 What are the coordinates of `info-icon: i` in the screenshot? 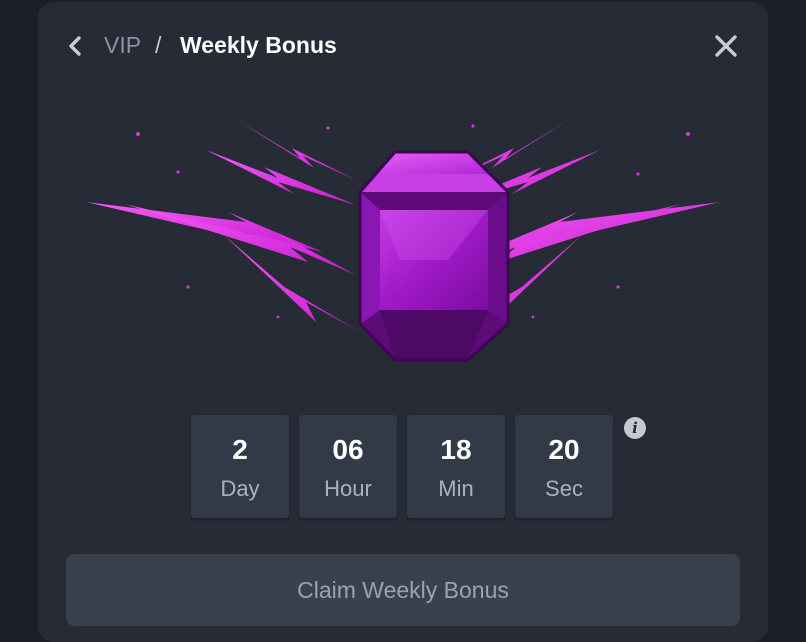 It's located at (635, 428).